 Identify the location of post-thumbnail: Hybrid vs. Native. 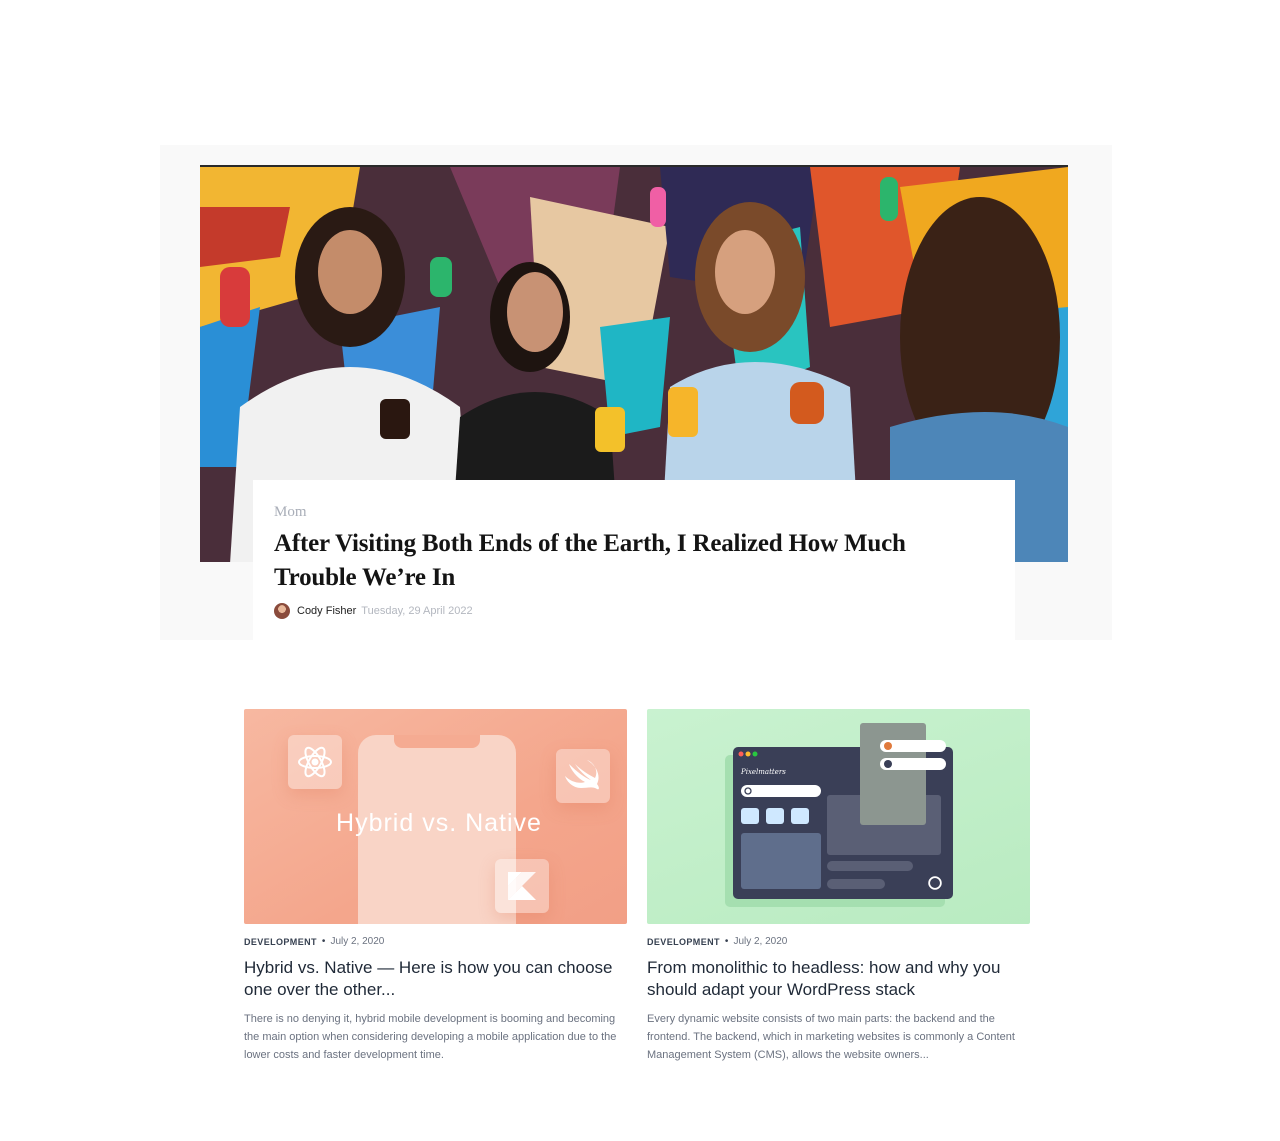
(435, 816).